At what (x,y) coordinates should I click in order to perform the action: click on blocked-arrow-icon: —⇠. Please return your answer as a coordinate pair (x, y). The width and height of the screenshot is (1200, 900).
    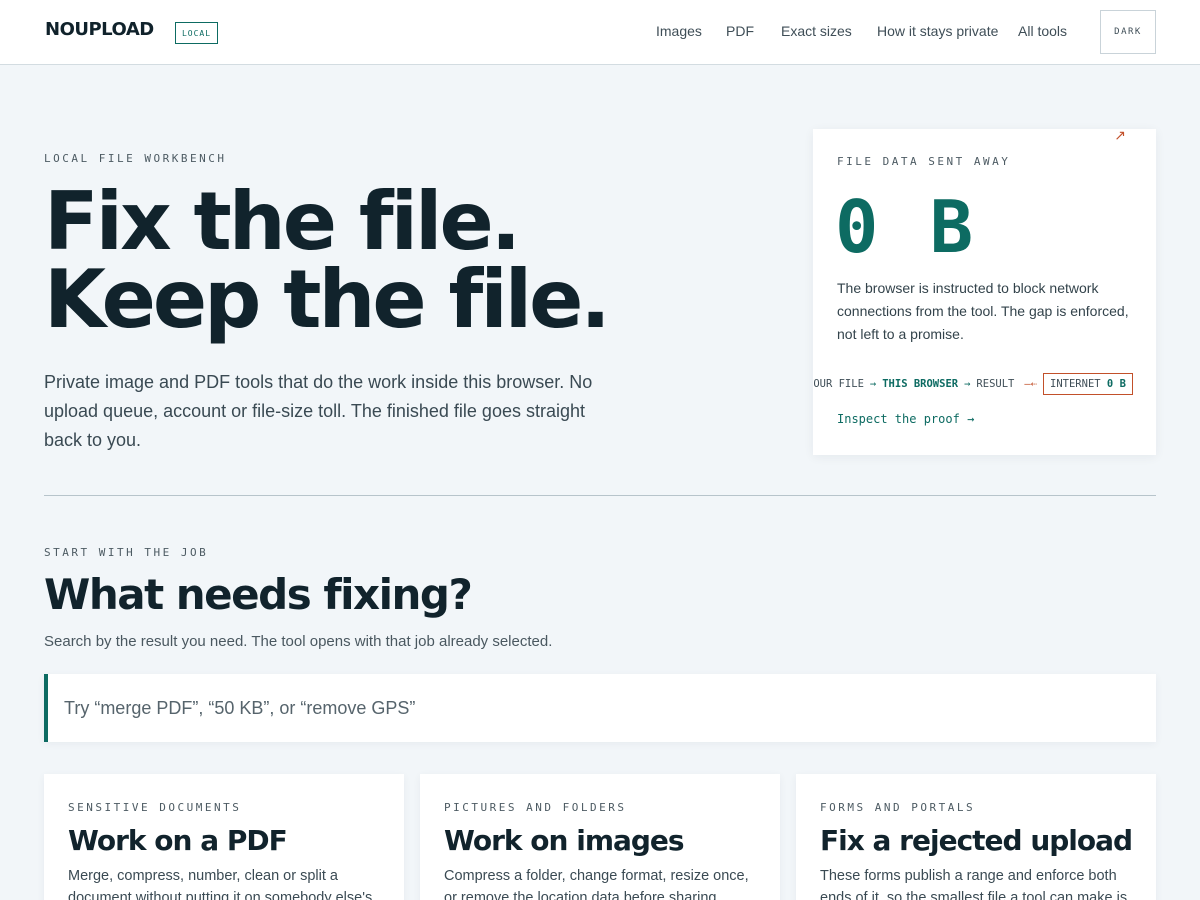
    Looking at the image, I should click on (1031, 384).